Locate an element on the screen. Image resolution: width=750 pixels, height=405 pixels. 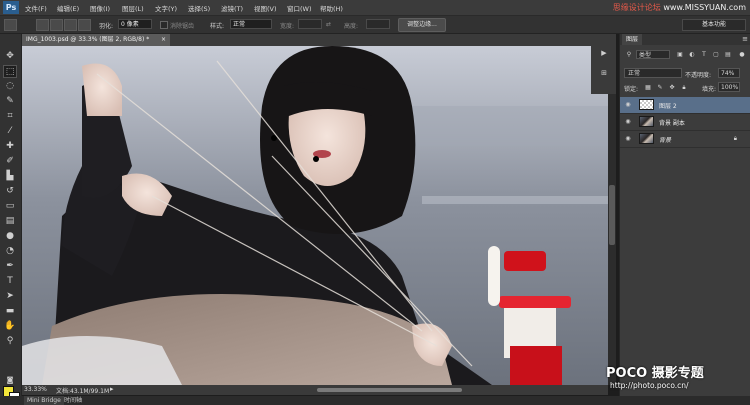
tab-timeline: 时间轴 is located at coordinates (73, 400).